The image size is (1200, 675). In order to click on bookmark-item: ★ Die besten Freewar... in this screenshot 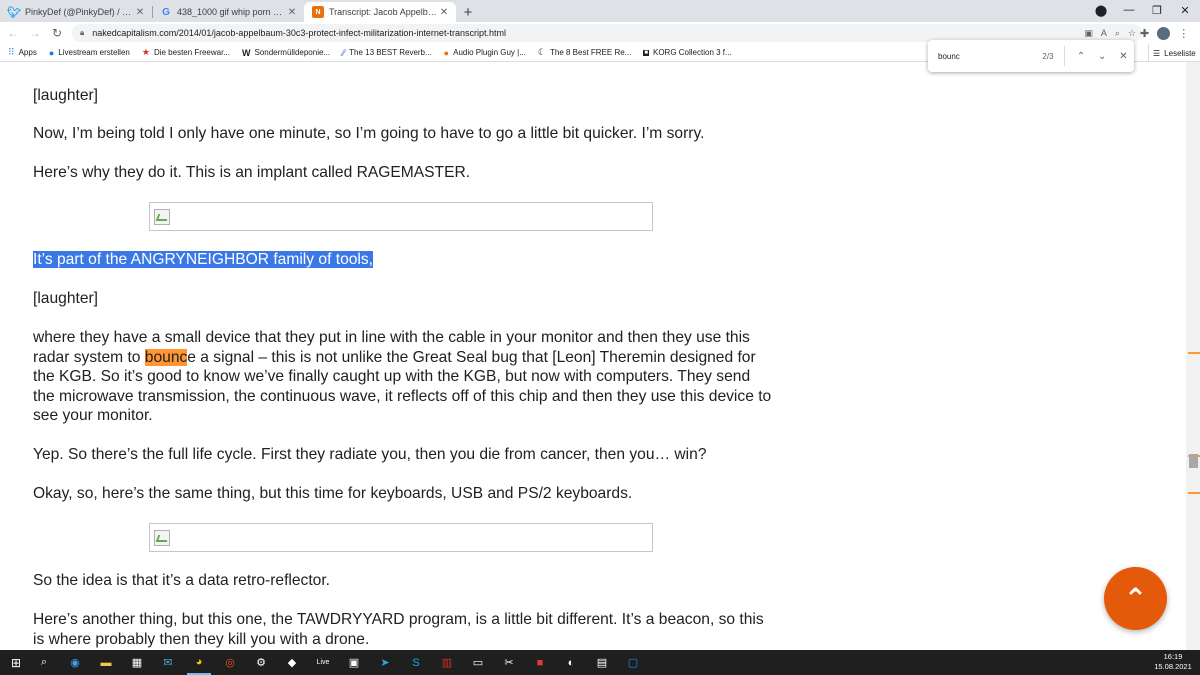, I will do `click(186, 52)`.